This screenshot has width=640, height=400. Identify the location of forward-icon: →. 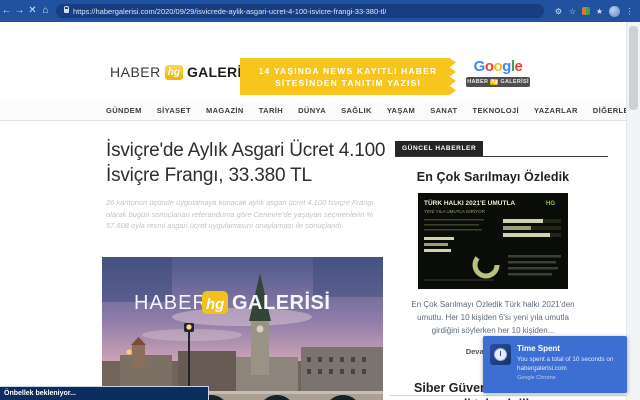
(19, 11).